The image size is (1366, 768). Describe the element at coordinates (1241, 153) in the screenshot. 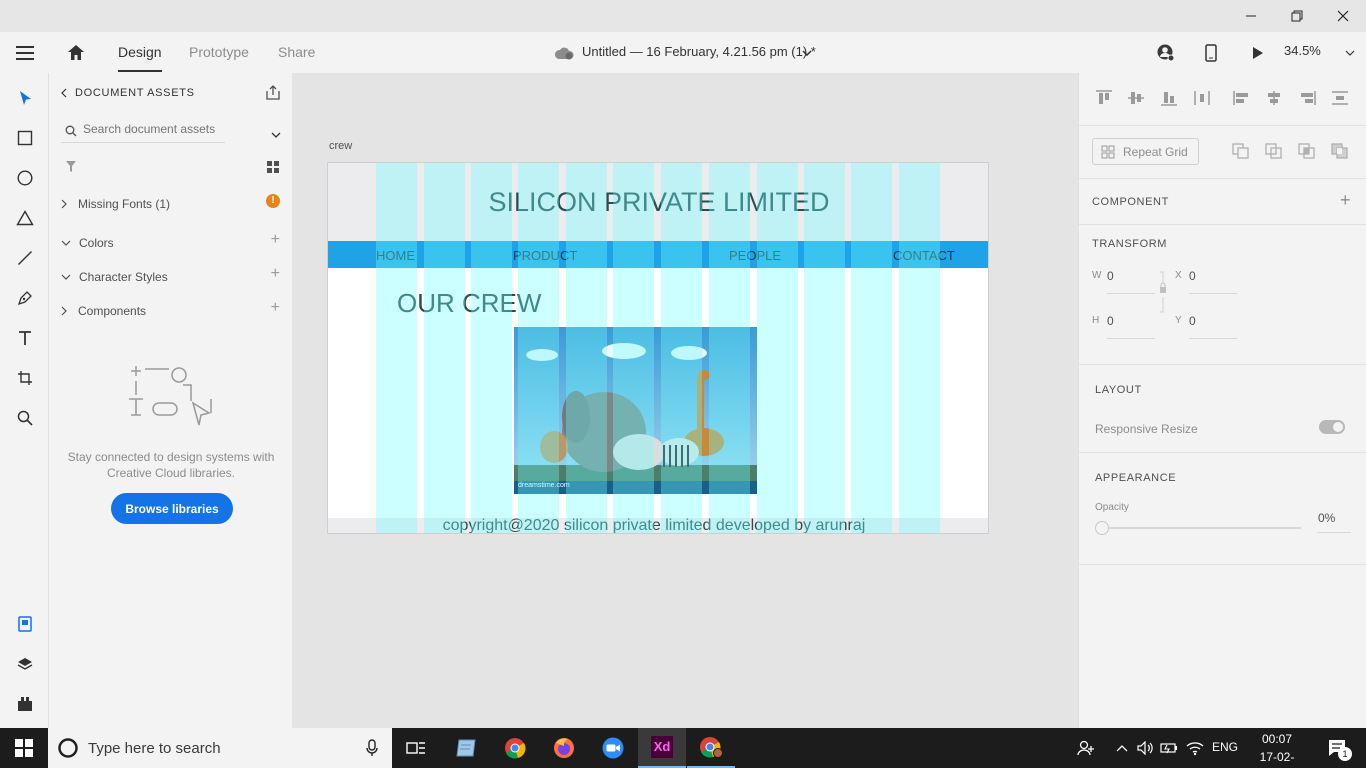

I see `boolean-add-icon` at that location.